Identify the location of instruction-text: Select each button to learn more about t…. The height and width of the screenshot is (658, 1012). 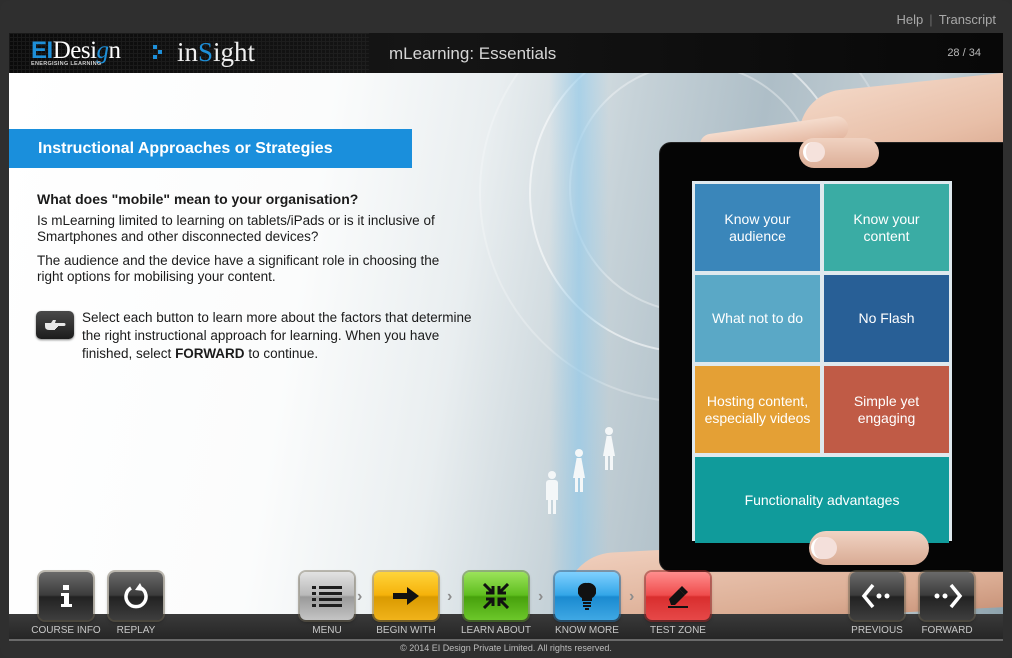
(279, 336).